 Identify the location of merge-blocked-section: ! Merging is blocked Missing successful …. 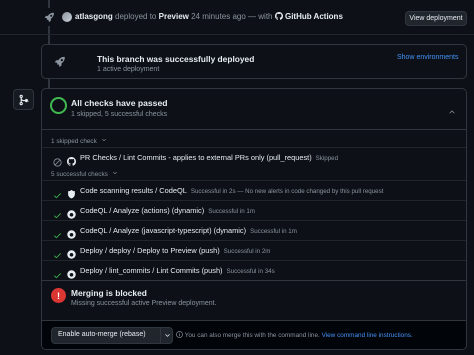
(254, 300).